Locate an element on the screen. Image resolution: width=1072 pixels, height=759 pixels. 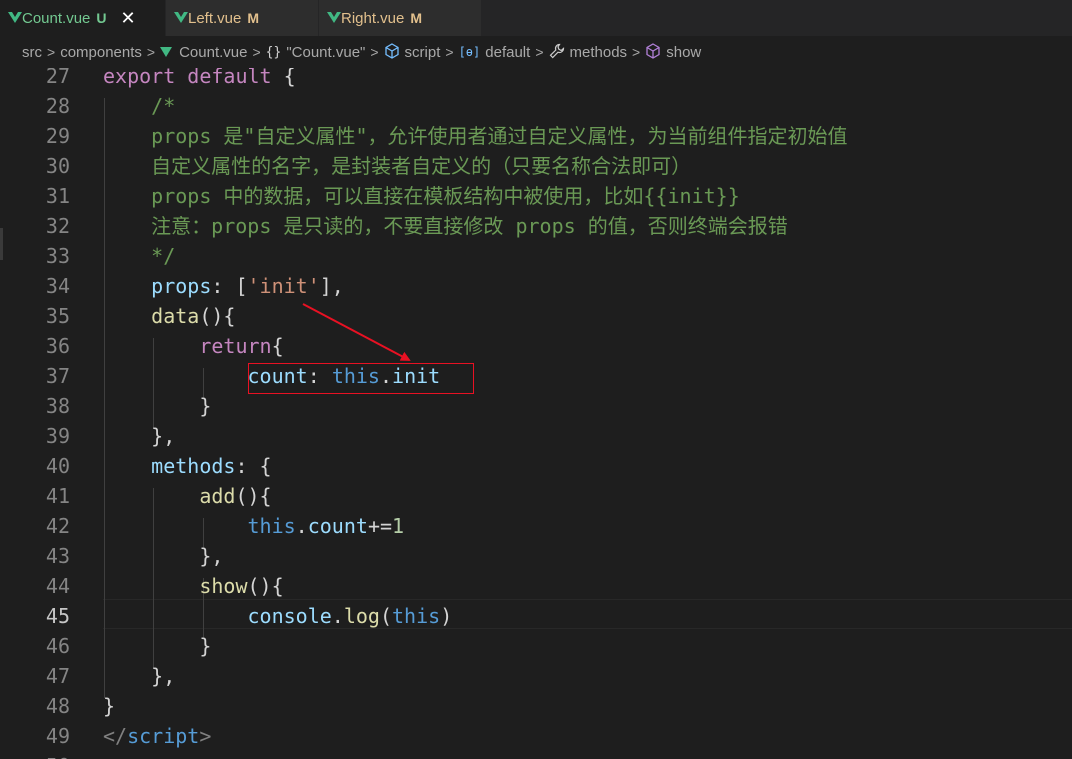
breadcrumb-methods: methods is located at coordinates (588, 52).